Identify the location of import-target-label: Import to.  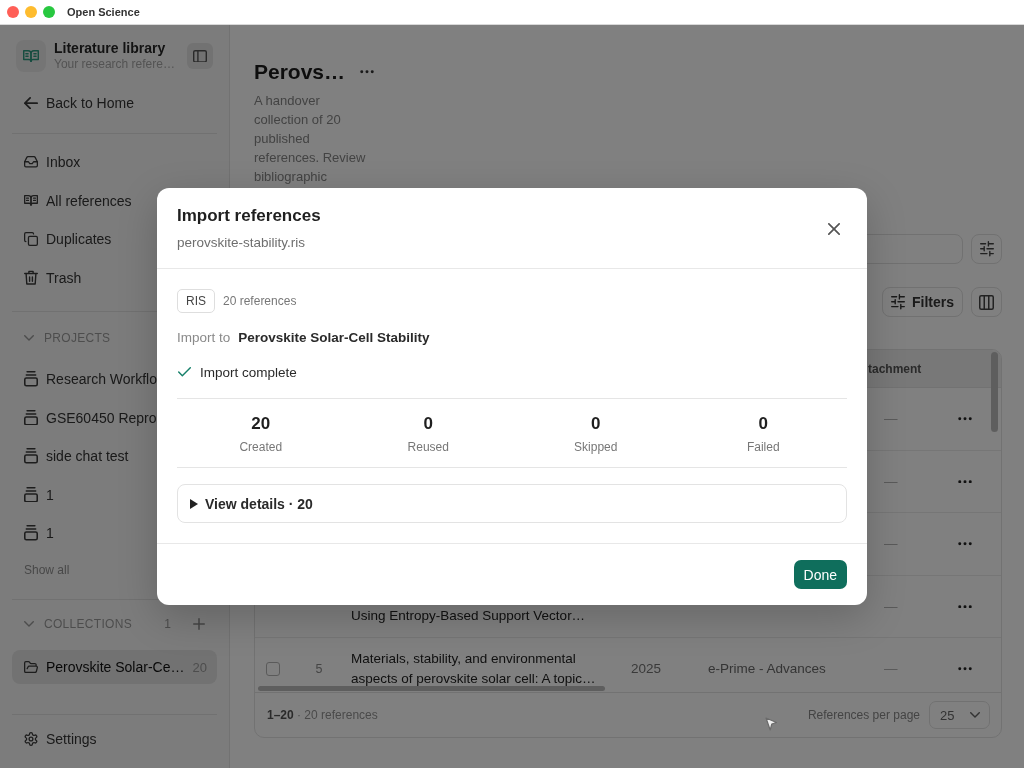
(204, 337).